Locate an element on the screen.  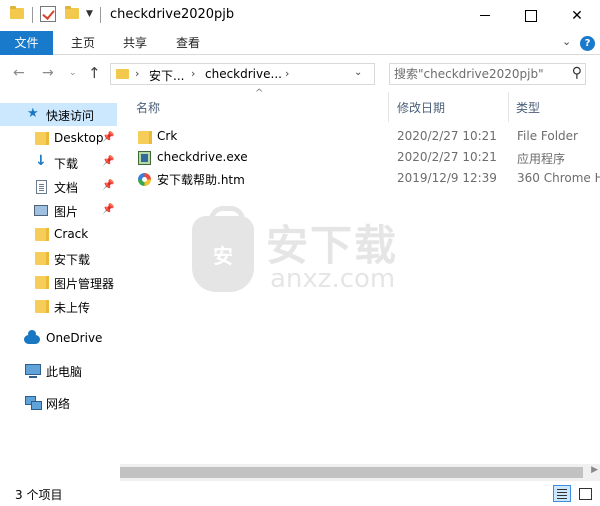
search-icon: ⚲ is located at coordinates (577, 73).